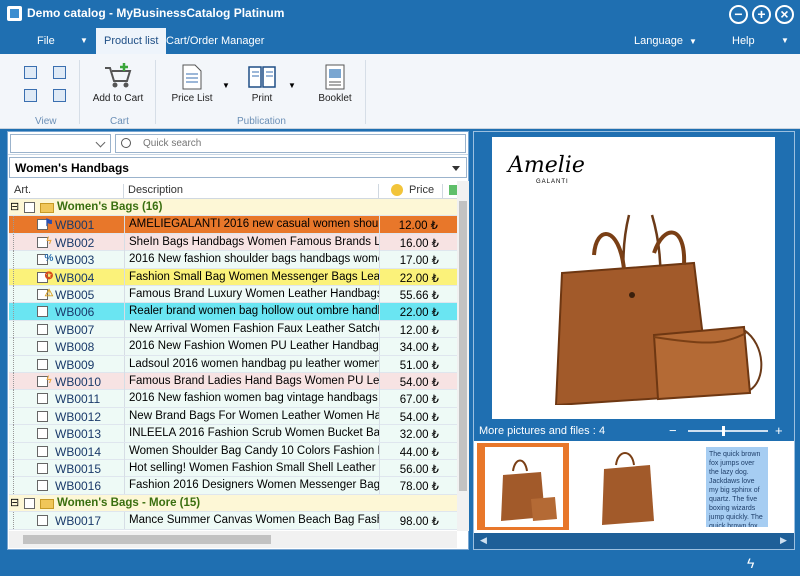 This screenshot has width=800, height=576. I want to click on zoom-slider-handle, so click(723, 431).